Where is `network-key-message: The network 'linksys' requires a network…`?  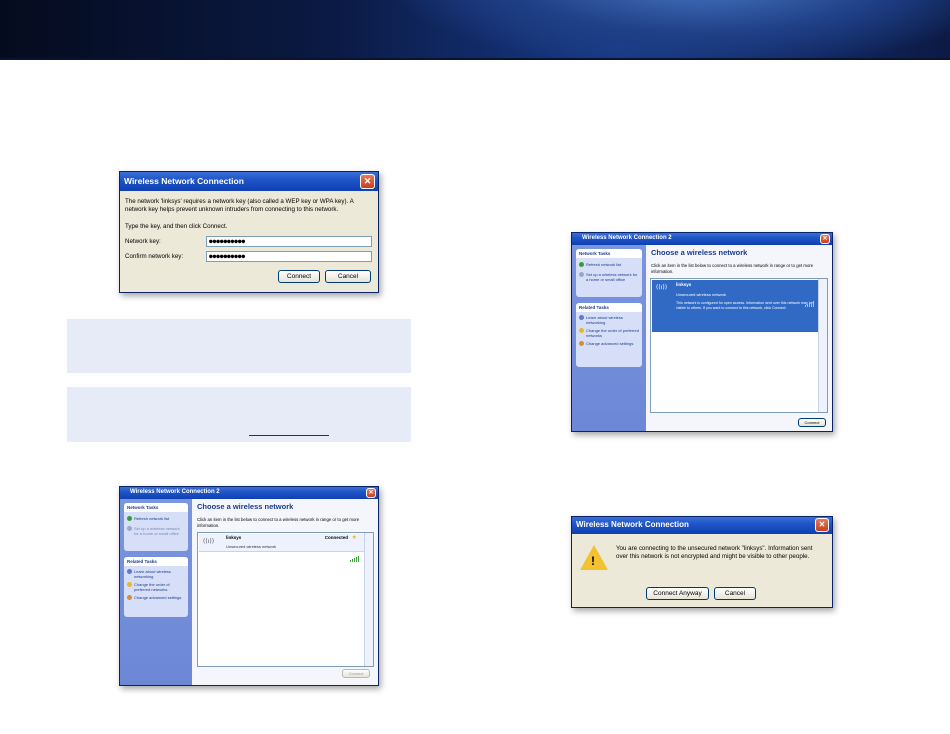 network-key-message: The network 'linksys' requires a network… is located at coordinates (239, 205).